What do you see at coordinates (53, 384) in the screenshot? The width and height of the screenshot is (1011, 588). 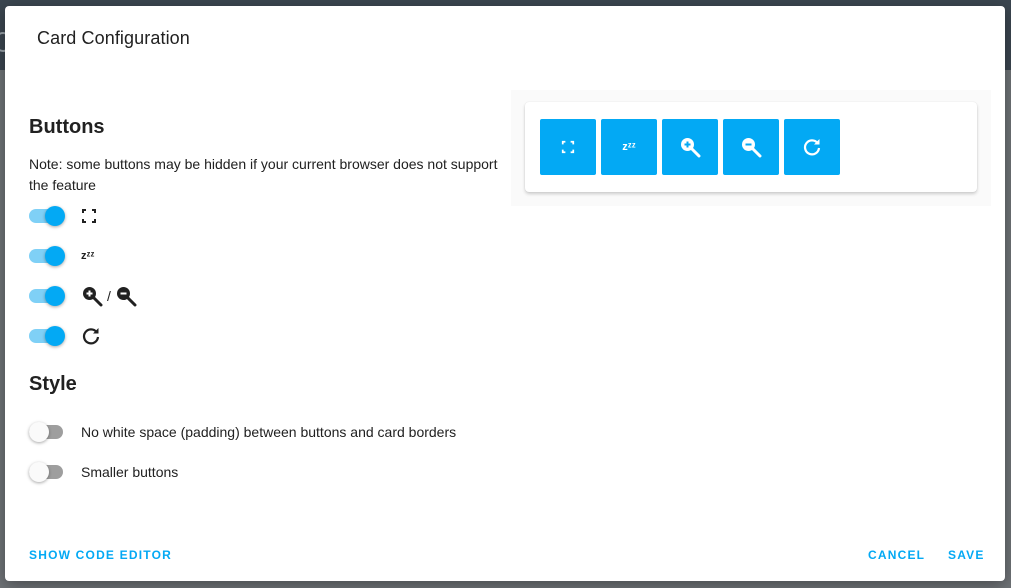 I see `style-section-title: Style` at bounding box center [53, 384].